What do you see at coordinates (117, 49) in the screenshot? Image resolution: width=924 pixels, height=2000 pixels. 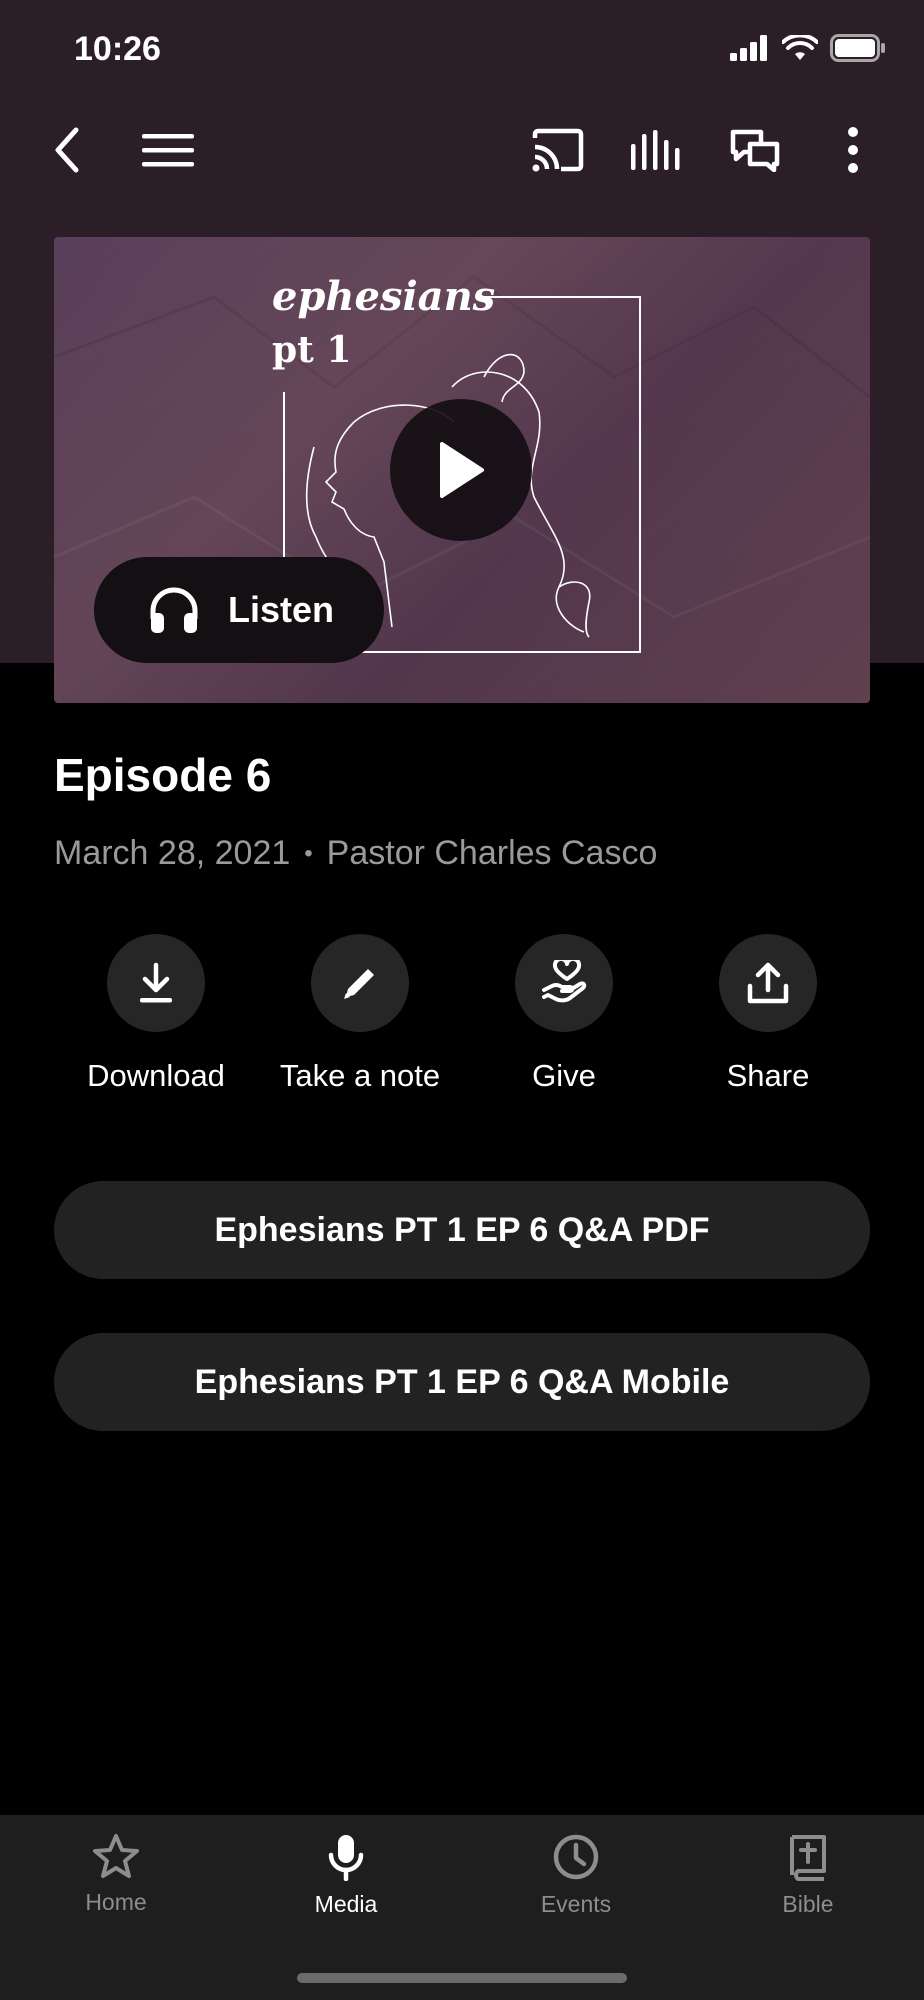 I see `status-time: 10:26` at bounding box center [117, 49].